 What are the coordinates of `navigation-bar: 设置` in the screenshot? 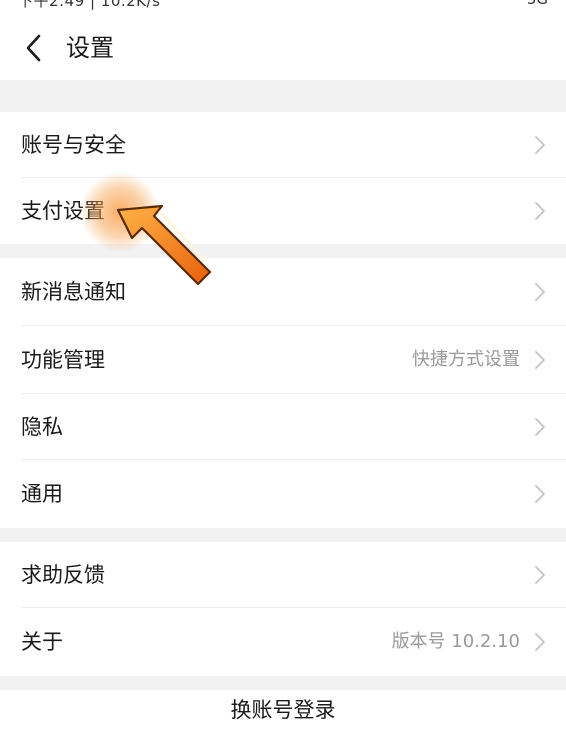 It's located at (283, 48).